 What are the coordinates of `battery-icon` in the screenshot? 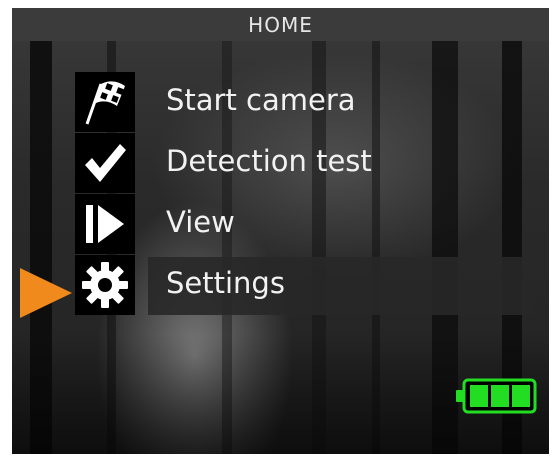 It's located at (496, 396).